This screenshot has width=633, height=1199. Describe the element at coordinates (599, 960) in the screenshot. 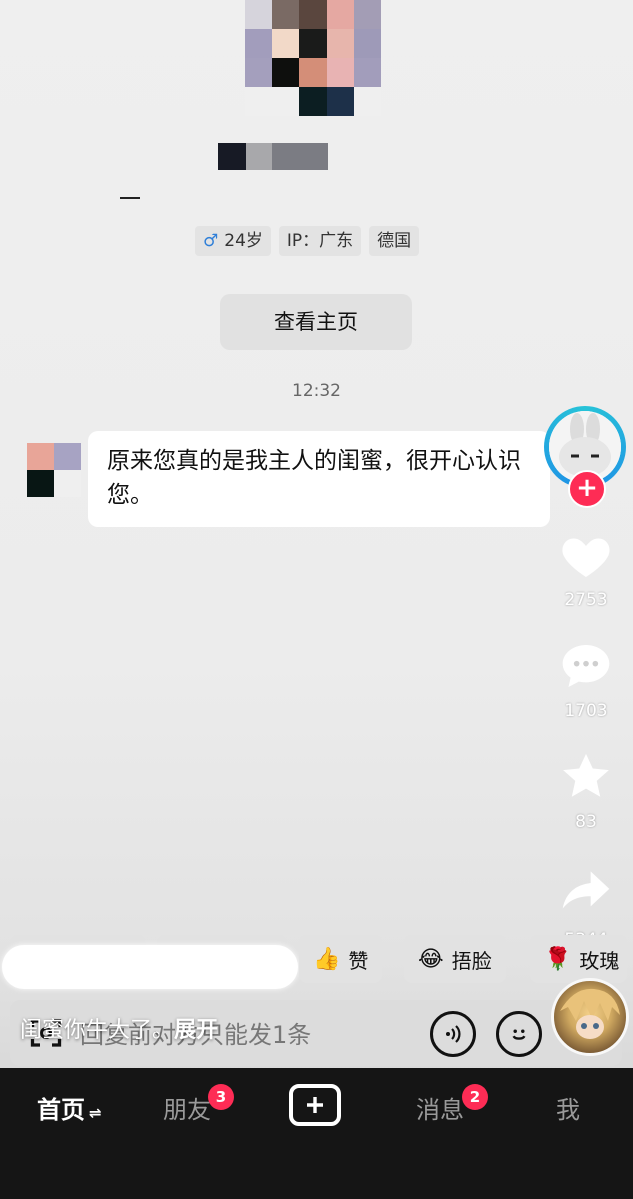

I see `quick-reply-label: 玫瑰` at that location.